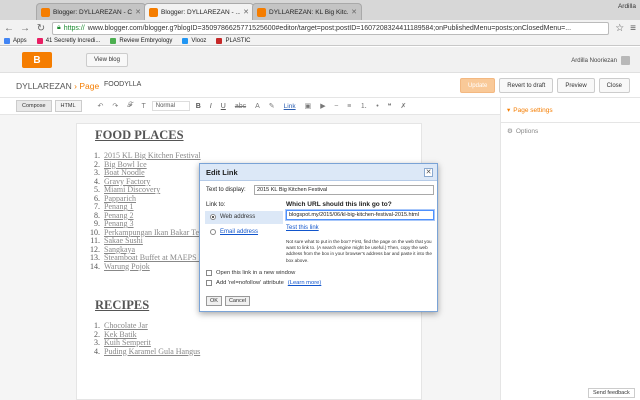 This screenshot has width=640, height=400. What do you see at coordinates (250, 273) in the screenshot?
I see `new-window-option: Open this link in a new window` at bounding box center [250, 273].